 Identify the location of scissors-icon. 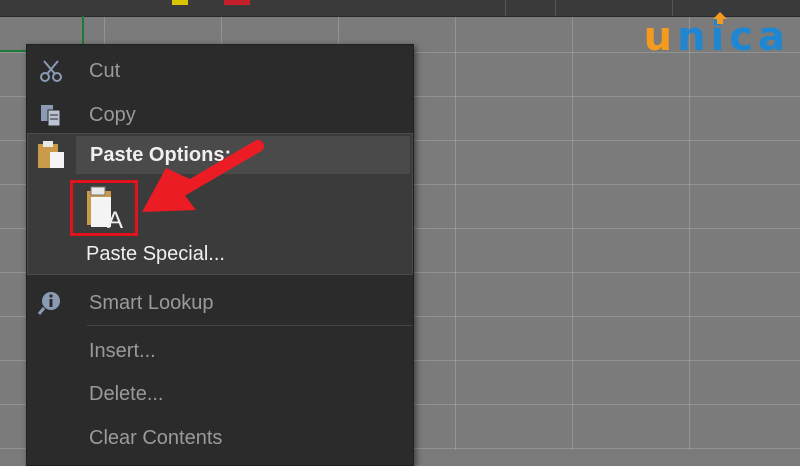
(51, 71).